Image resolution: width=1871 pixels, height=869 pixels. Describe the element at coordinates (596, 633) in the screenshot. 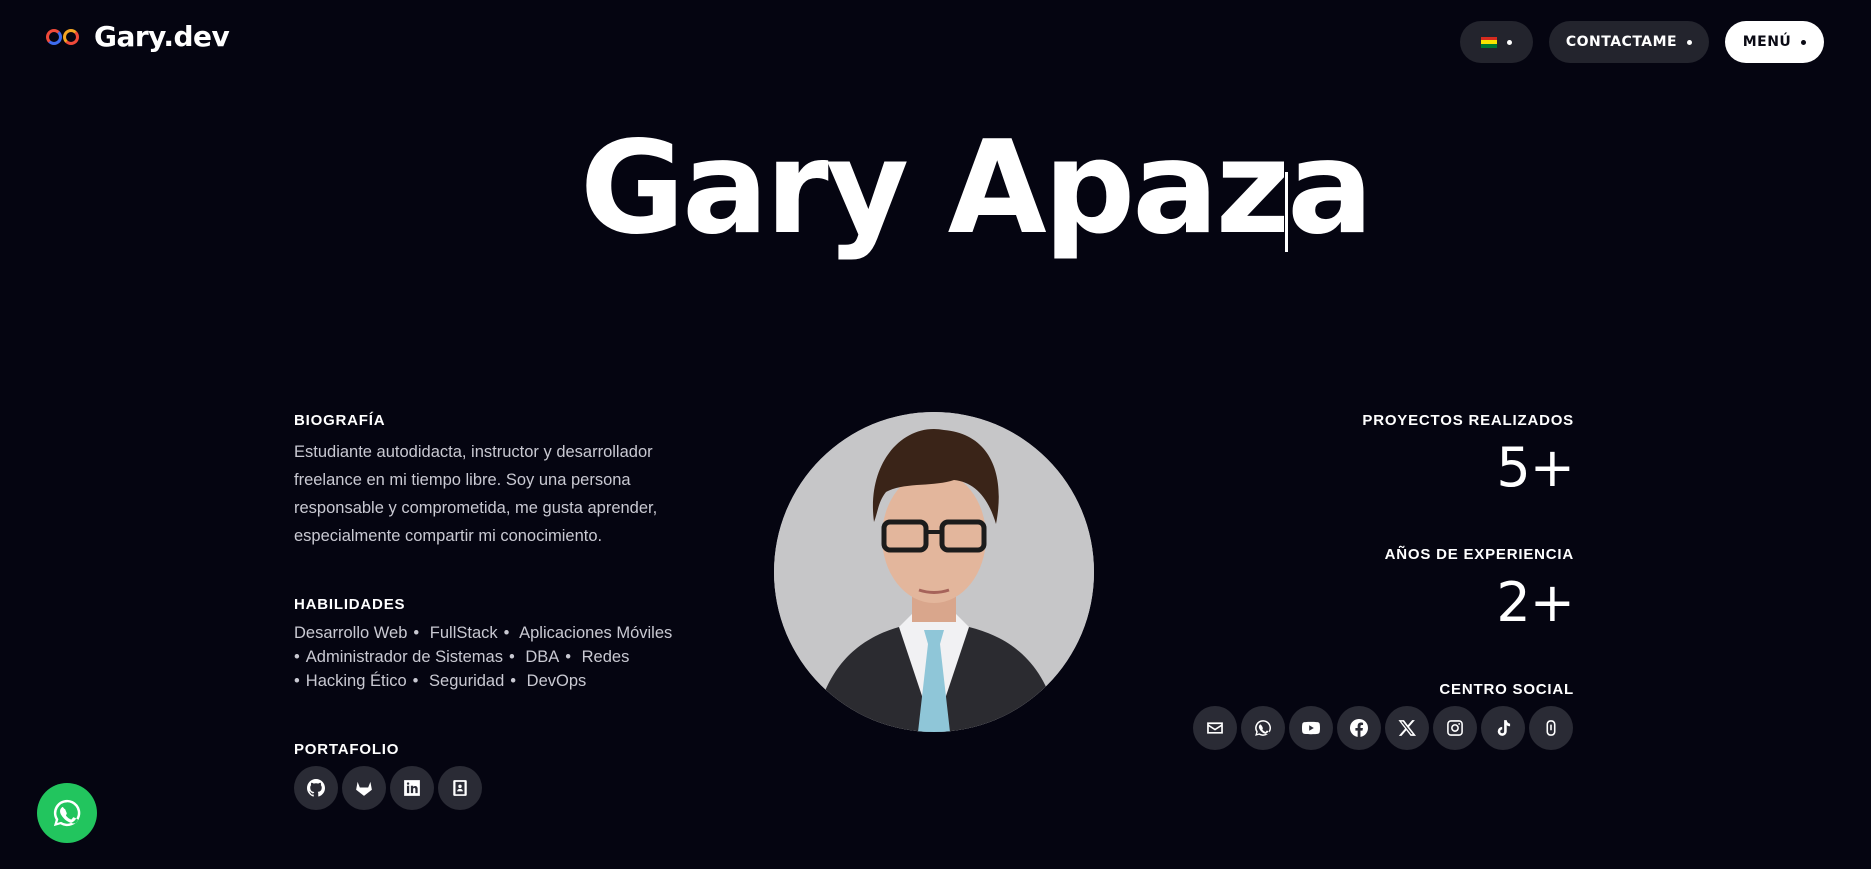

I see `skill-item: Aplicaciones Móviles` at that location.